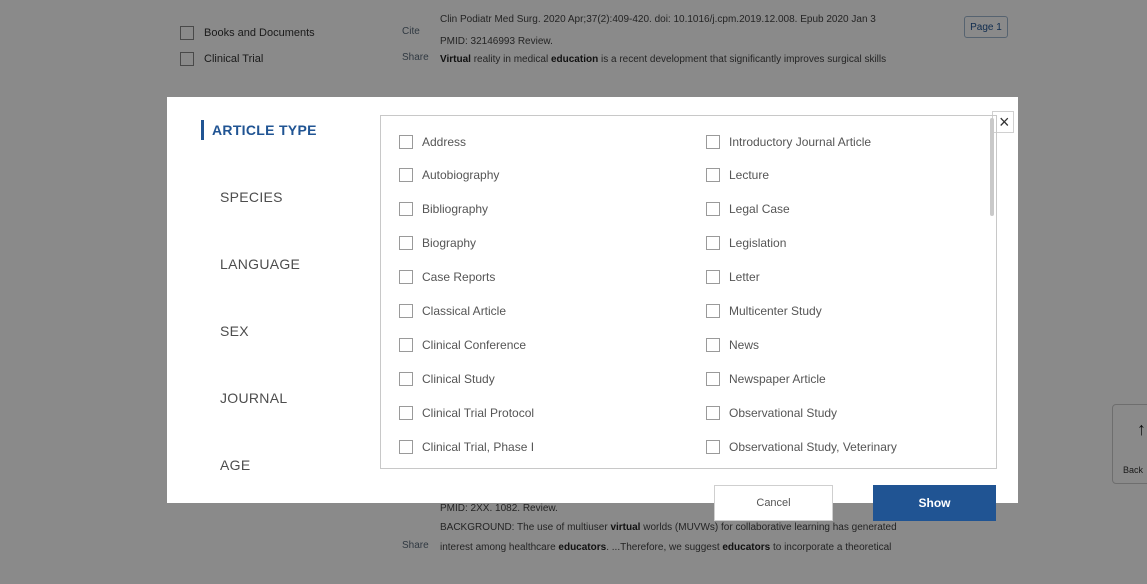 The image size is (1147, 584). What do you see at coordinates (461, 175) in the screenshot?
I see `option-label: Autobiography` at bounding box center [461, 175].